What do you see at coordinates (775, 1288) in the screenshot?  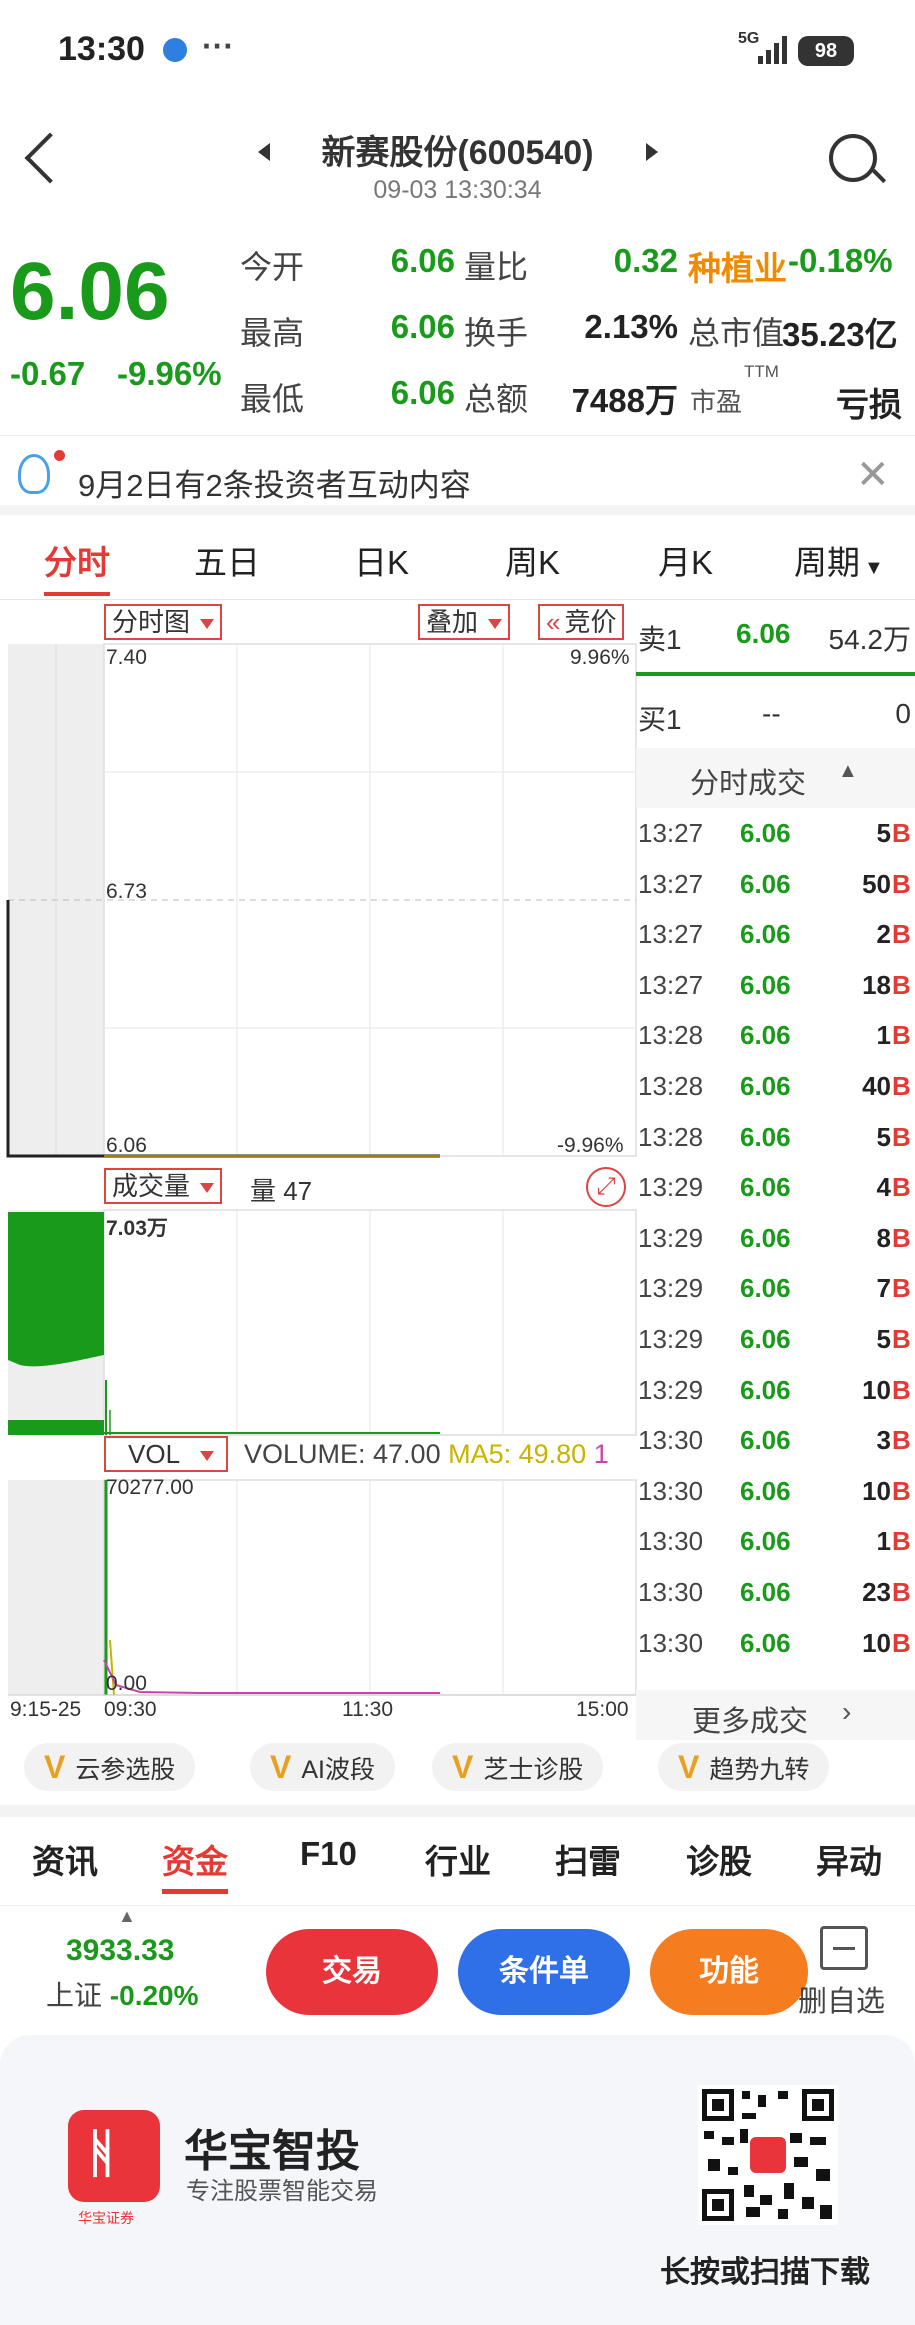 I see `trade-row: 13:29 6.06 7 B` at bounding box center [775, 1288].